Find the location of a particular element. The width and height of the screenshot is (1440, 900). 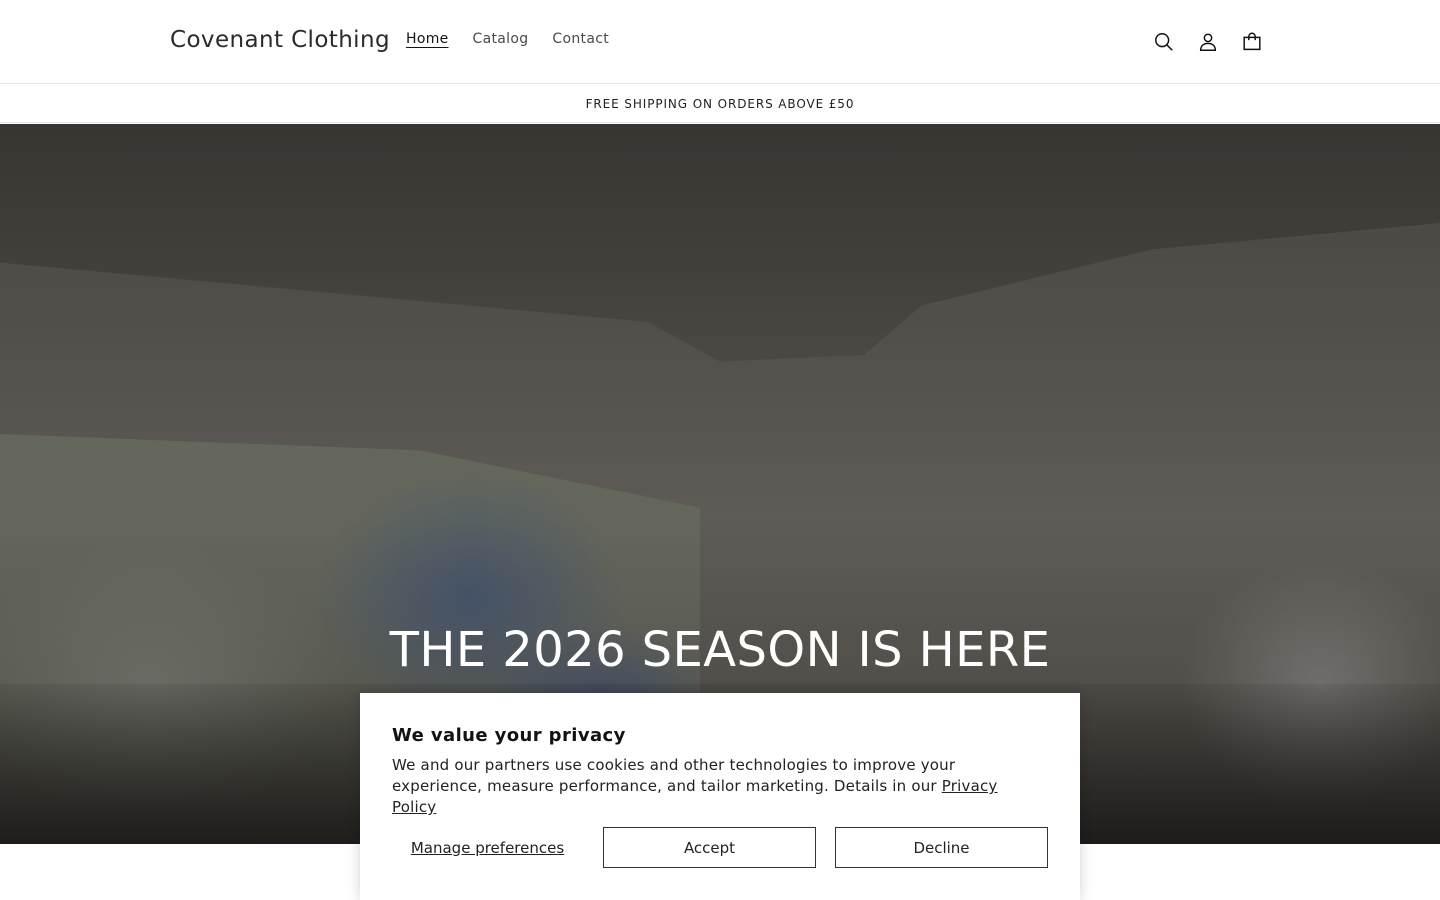

search-button is located at coordinates (1164, 42).